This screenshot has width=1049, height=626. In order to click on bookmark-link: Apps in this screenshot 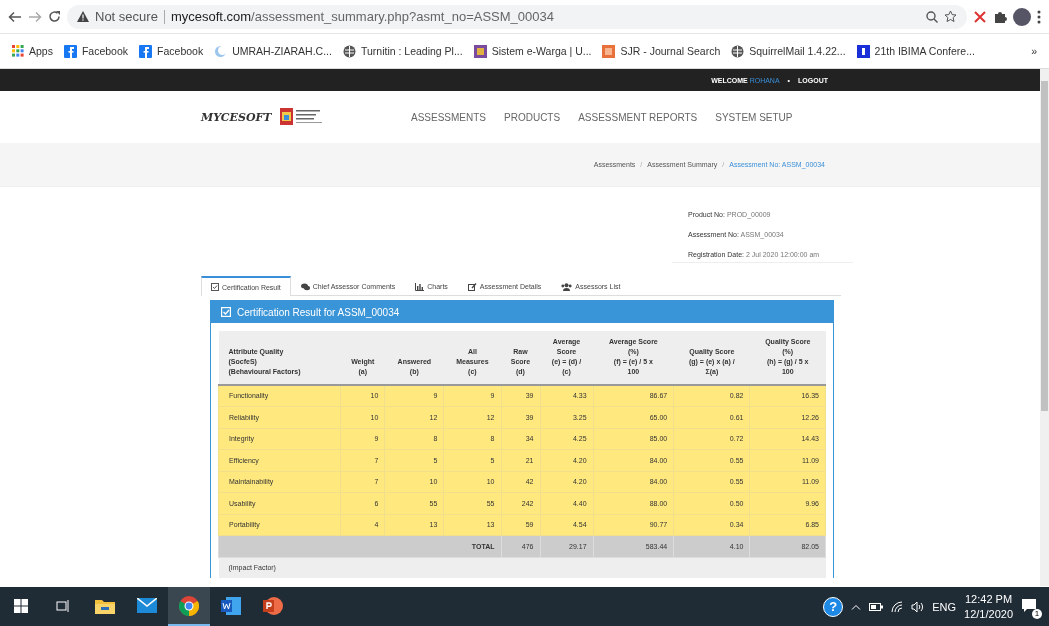, I will do `click(41, 51)`.